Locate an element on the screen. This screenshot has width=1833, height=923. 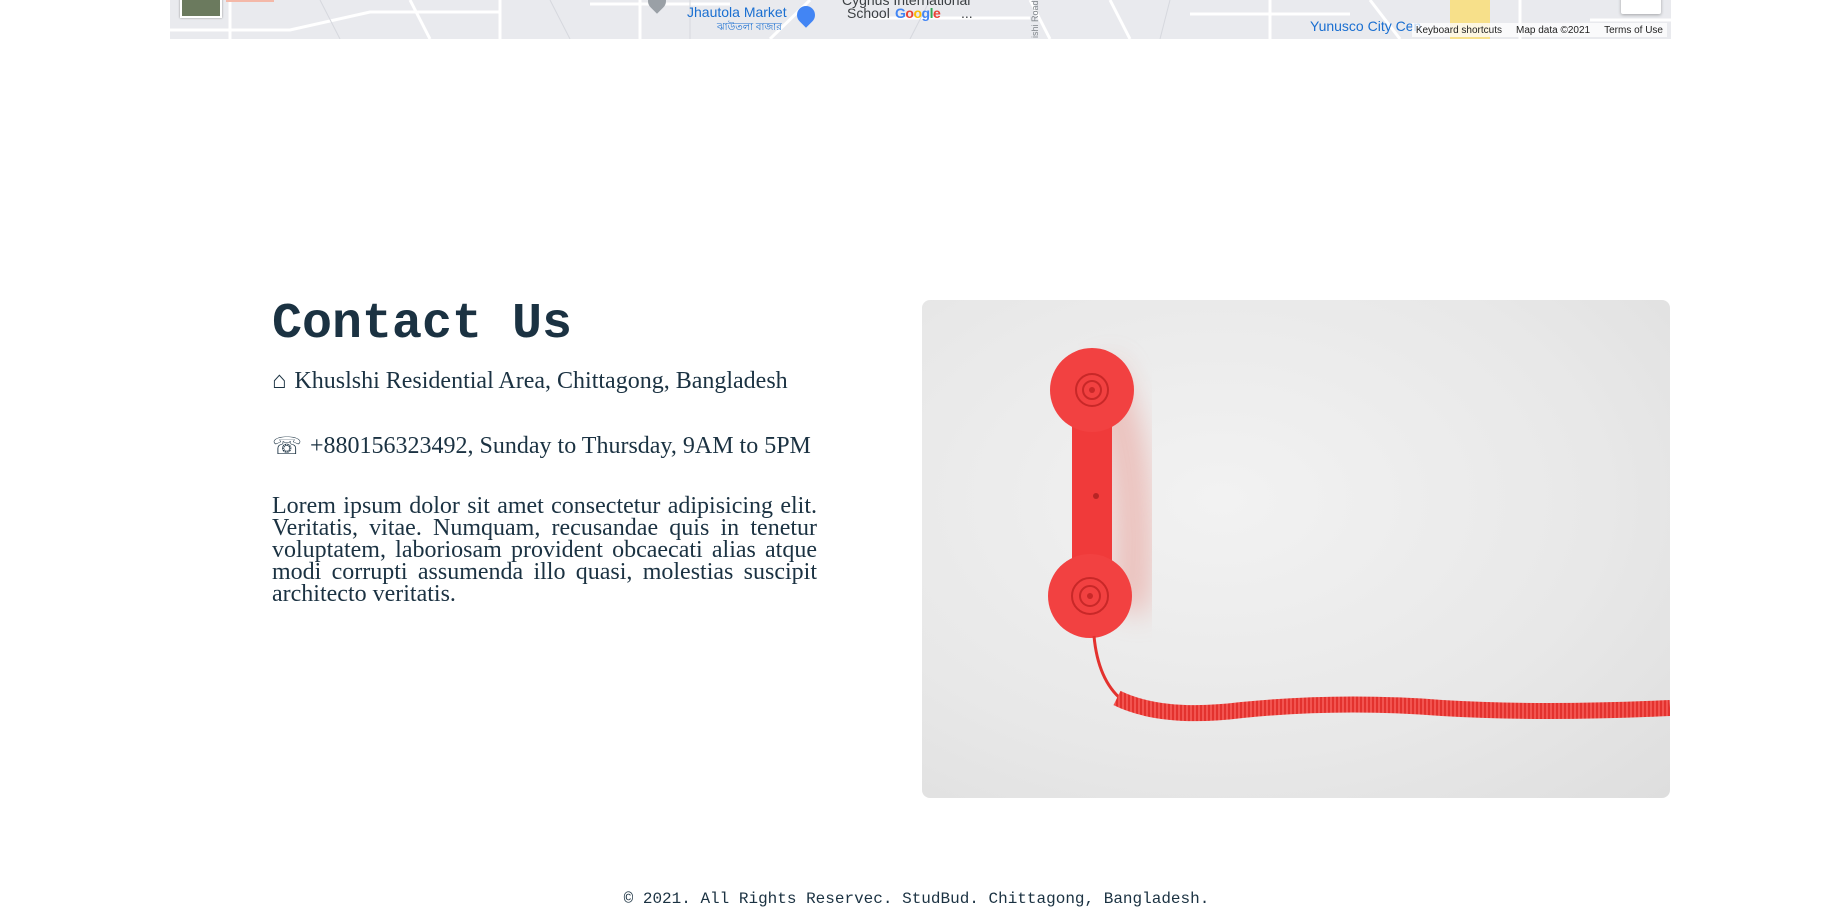
map-label-city-center: Yunusco City Cen is located at coordinates (1365, 26).